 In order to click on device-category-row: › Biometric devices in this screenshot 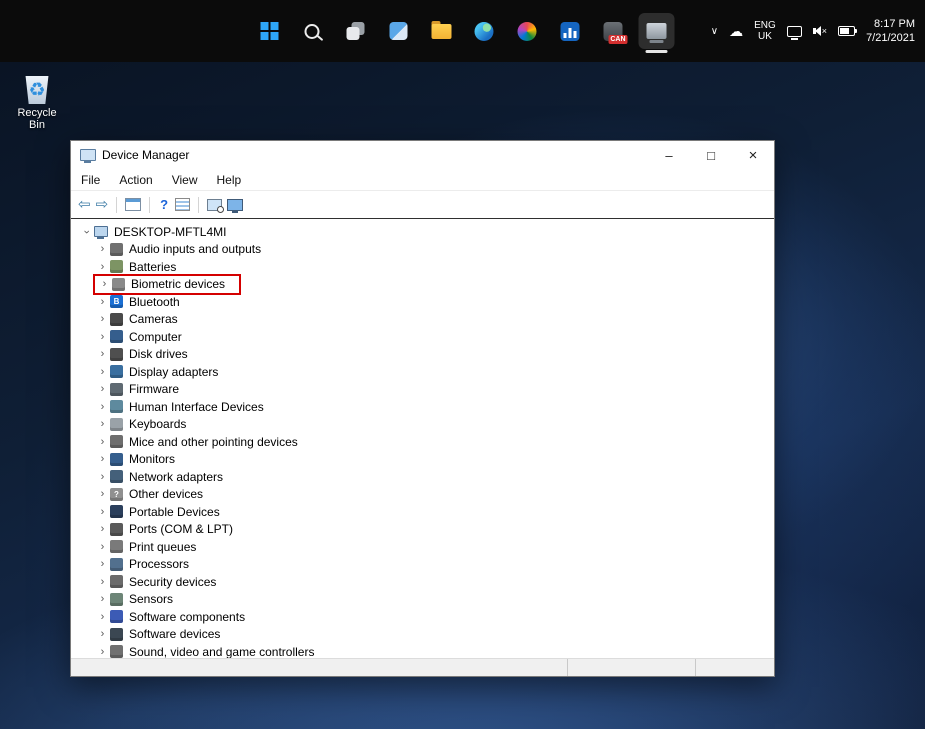, I will do `click(422, 284)`.